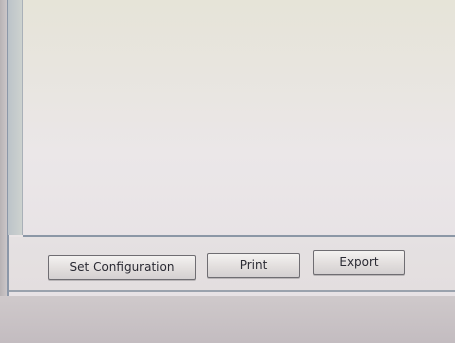 This screenshot has width=455, height=343. I want to click on export-button: Export, so click(359, 262).